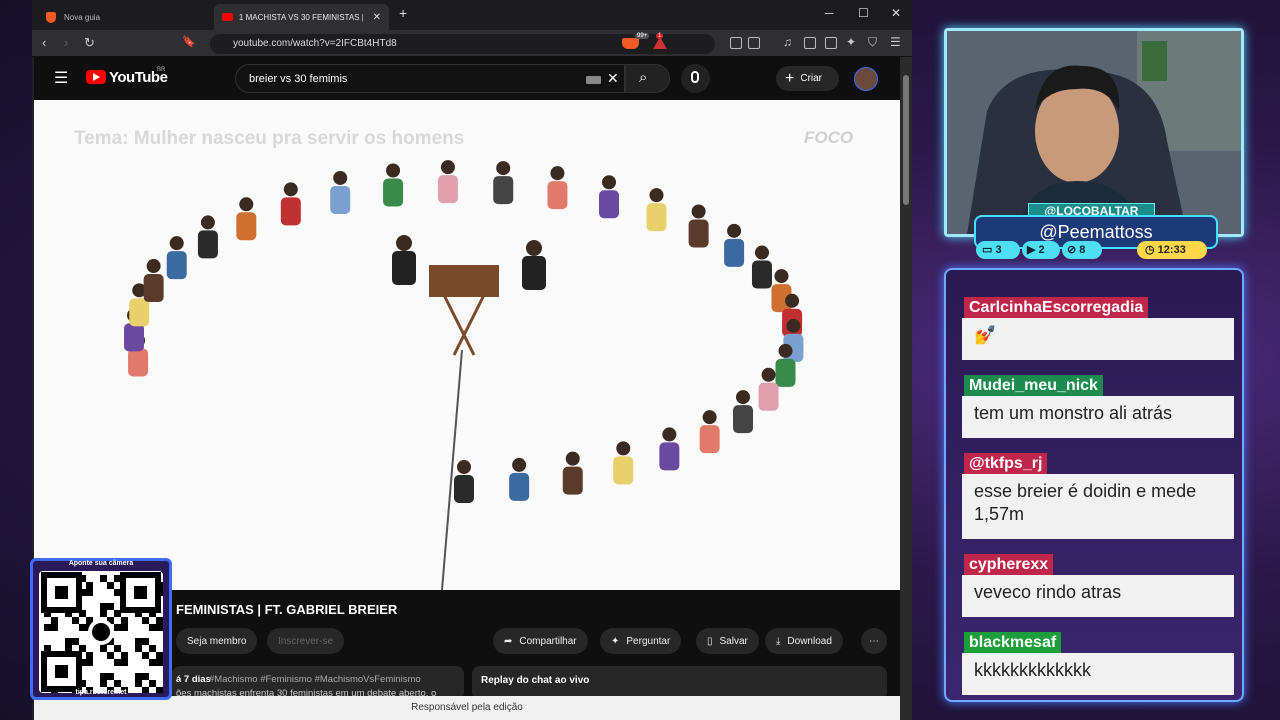 This screenshot has height=720, width=1280. What do you see at coordinates (643, 77) in the screenshot?
I see `search-icon: ⌕` at bounding box center [643, 77].